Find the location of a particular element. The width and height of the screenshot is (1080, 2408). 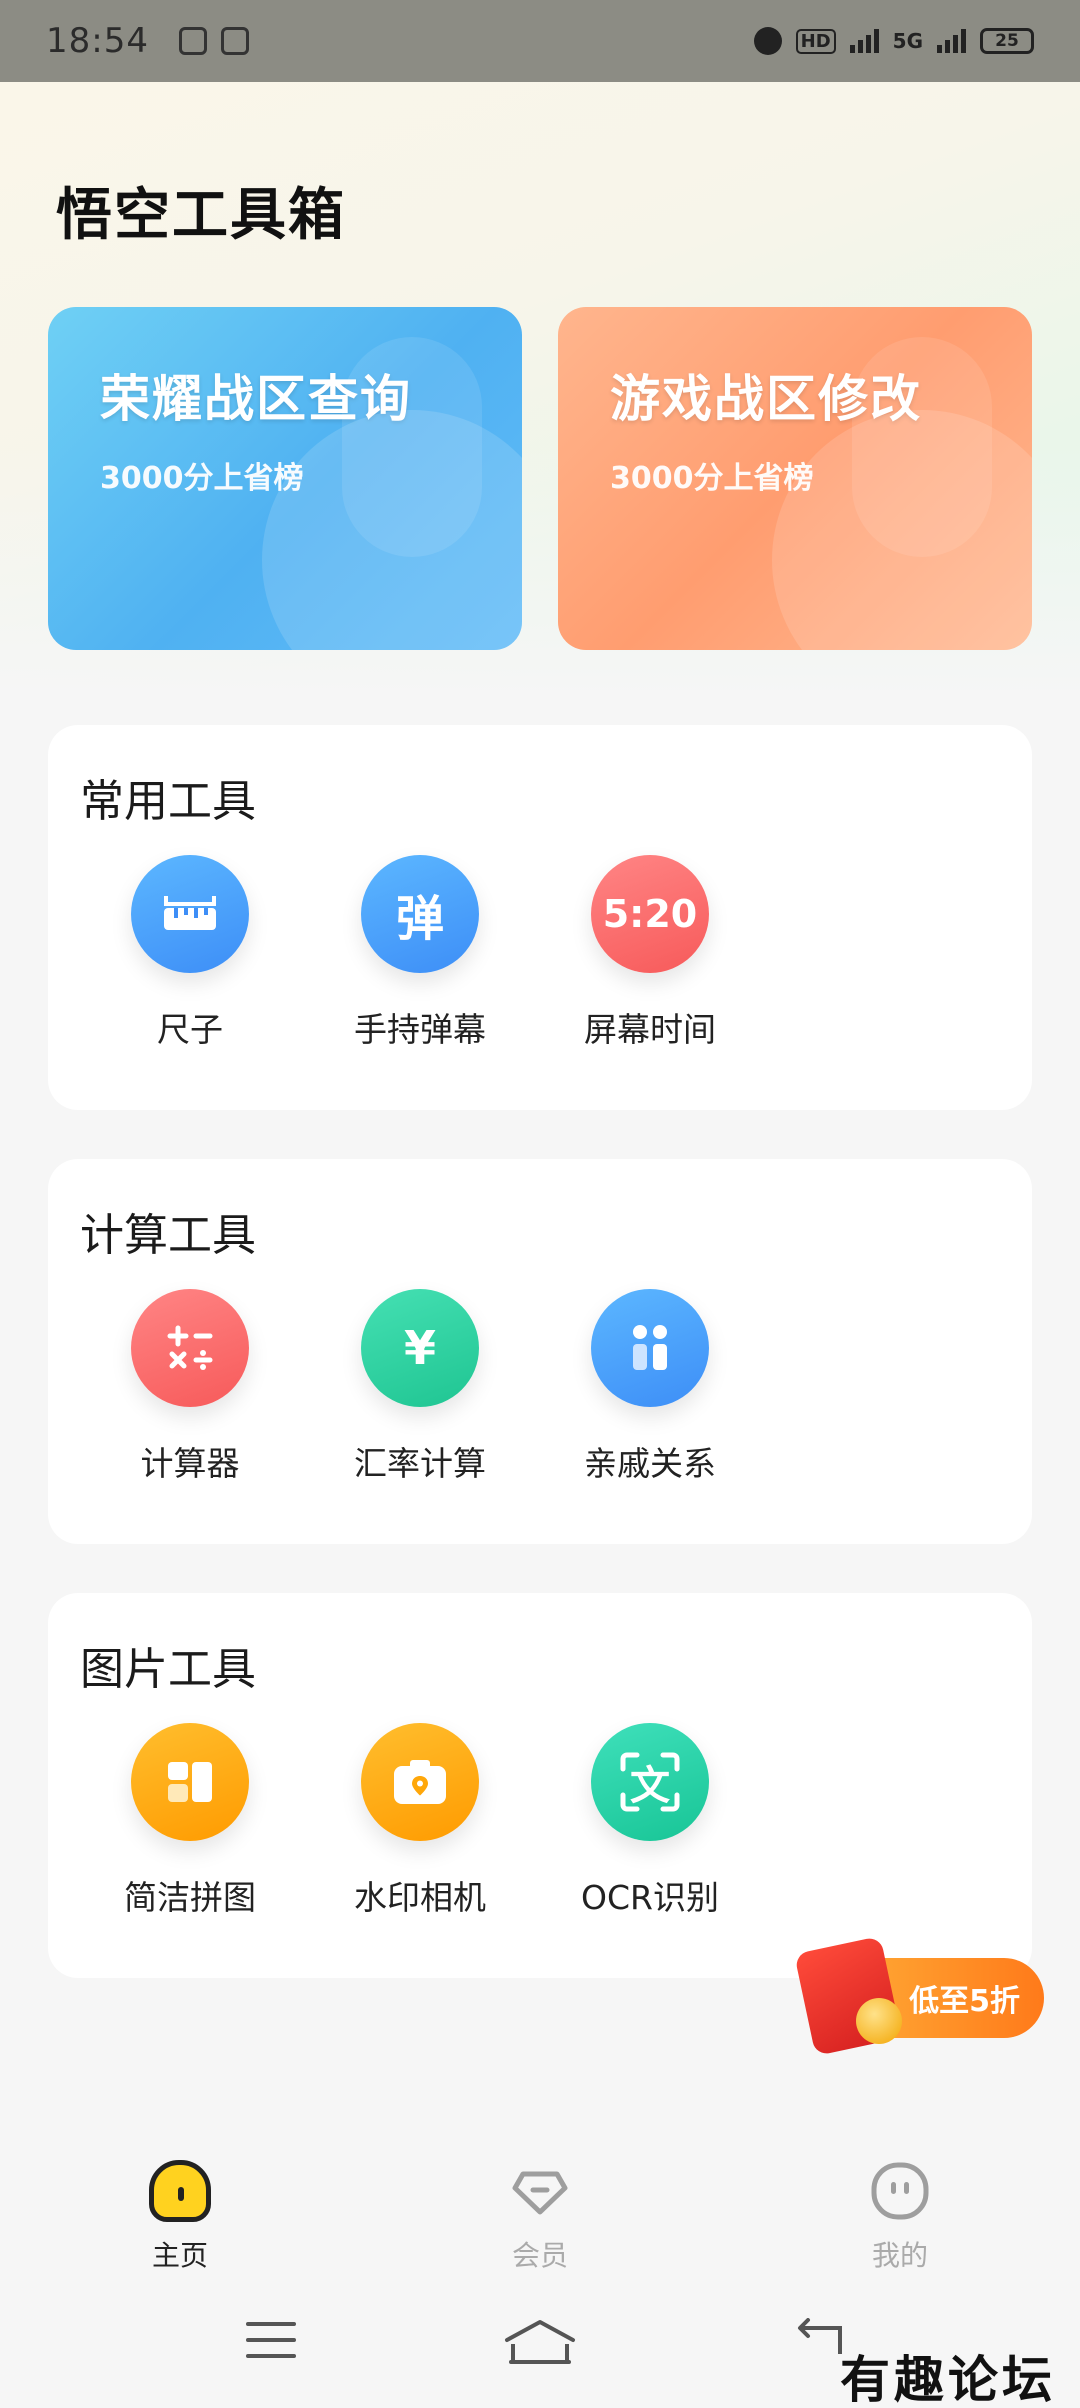

collage-icon is located at coordinates (190, 1782).